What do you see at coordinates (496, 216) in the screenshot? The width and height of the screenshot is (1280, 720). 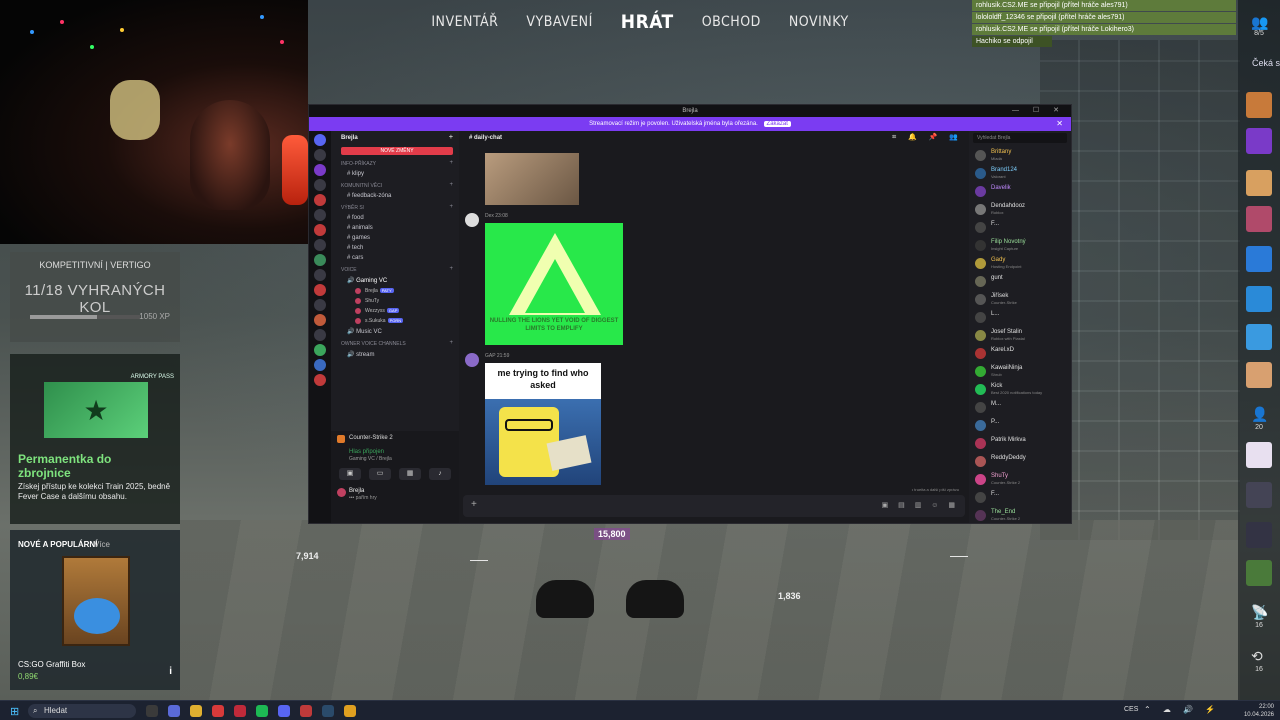 I see `message-author: Dex 23:08` at bounding box center [496, 216].